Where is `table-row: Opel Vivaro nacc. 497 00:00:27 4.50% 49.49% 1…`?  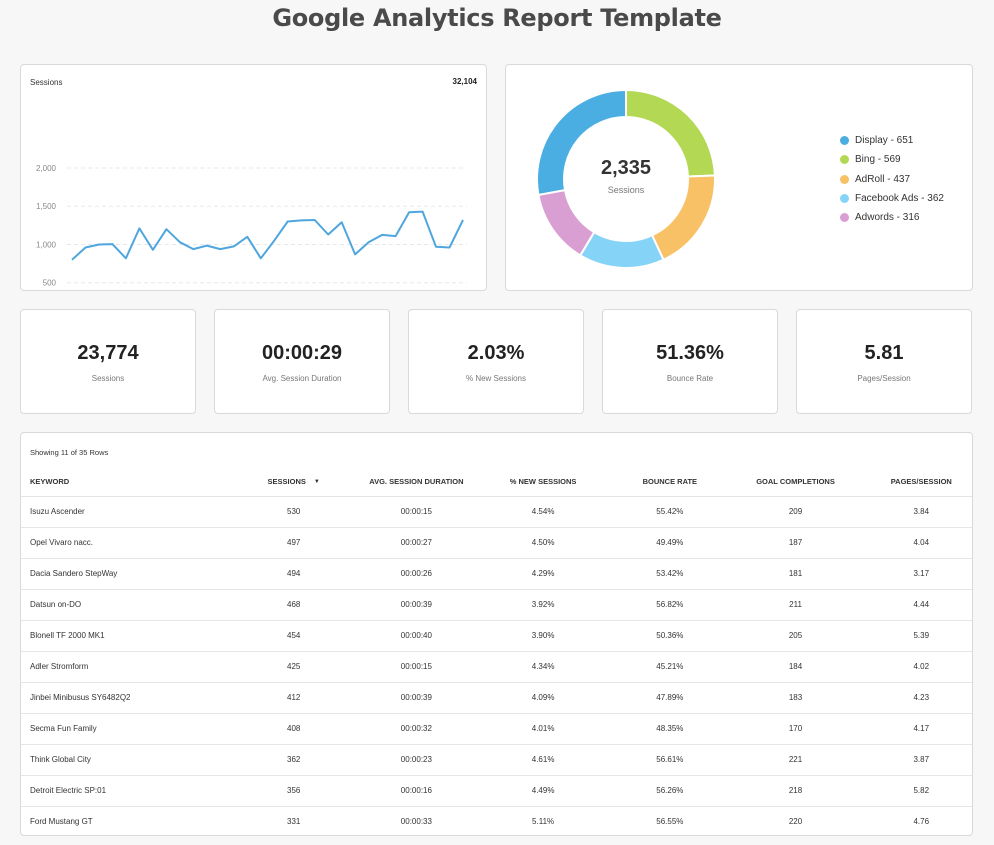 table-row: Opel Vivaro nacc. 497 00:00:27 4.50% 49.49% 1… is located at coordinates (496, 543).